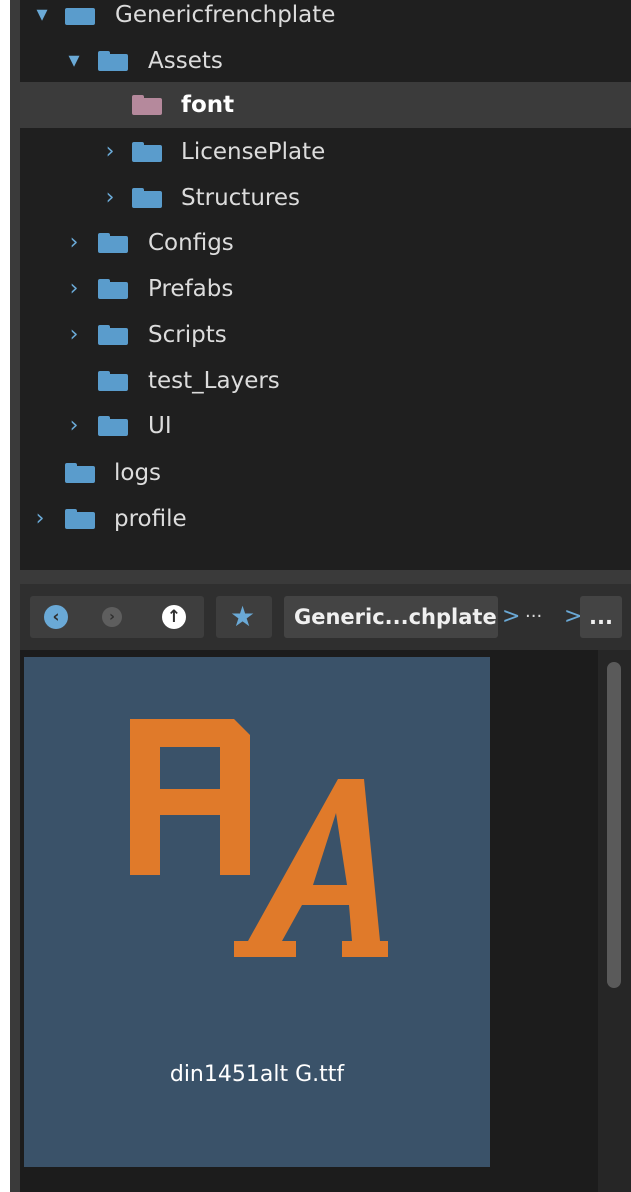 Image resolution: width=631 pixels, height=1192 pixels. I want to click on tree-item-font: font, so click(325, 105).